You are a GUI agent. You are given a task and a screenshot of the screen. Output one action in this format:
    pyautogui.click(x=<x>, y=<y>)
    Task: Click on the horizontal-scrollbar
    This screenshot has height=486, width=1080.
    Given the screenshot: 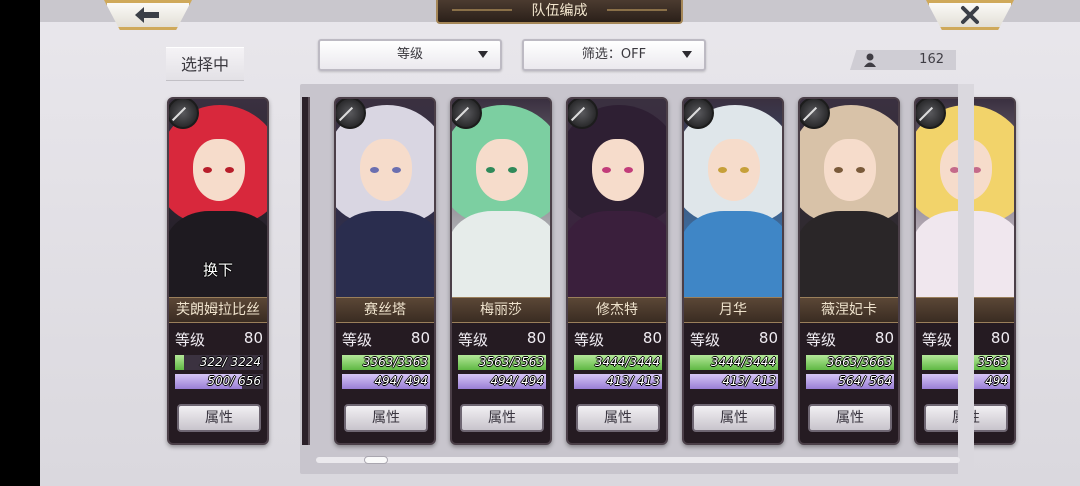 What is the action you would take?
    pyautogui.click(x=638, y=460)
    